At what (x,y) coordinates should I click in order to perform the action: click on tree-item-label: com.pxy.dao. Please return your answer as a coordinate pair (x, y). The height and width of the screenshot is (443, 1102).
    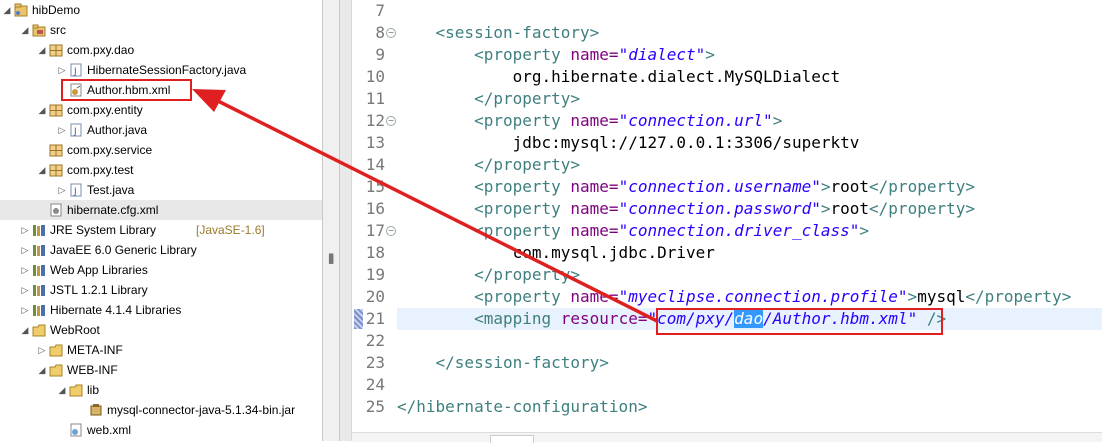
    Looking at the image, I should click on (101, 50).